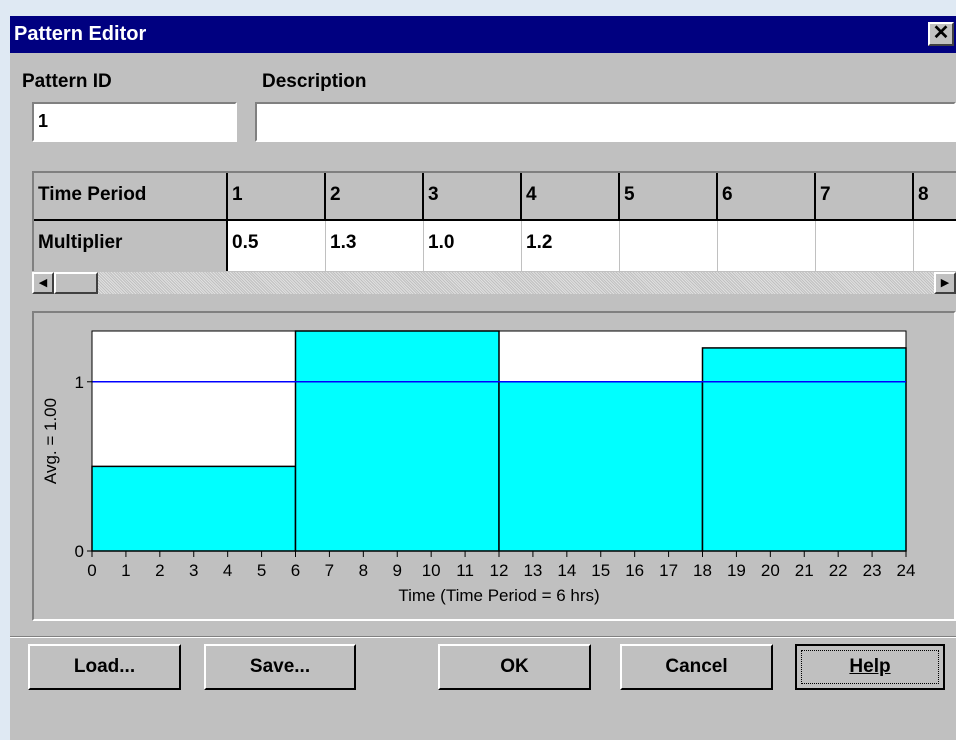 The image size is (956, 740). Describe the element at coordinates (499, 570) in the screenshot. I see `x-tick-label: 12` at that location.